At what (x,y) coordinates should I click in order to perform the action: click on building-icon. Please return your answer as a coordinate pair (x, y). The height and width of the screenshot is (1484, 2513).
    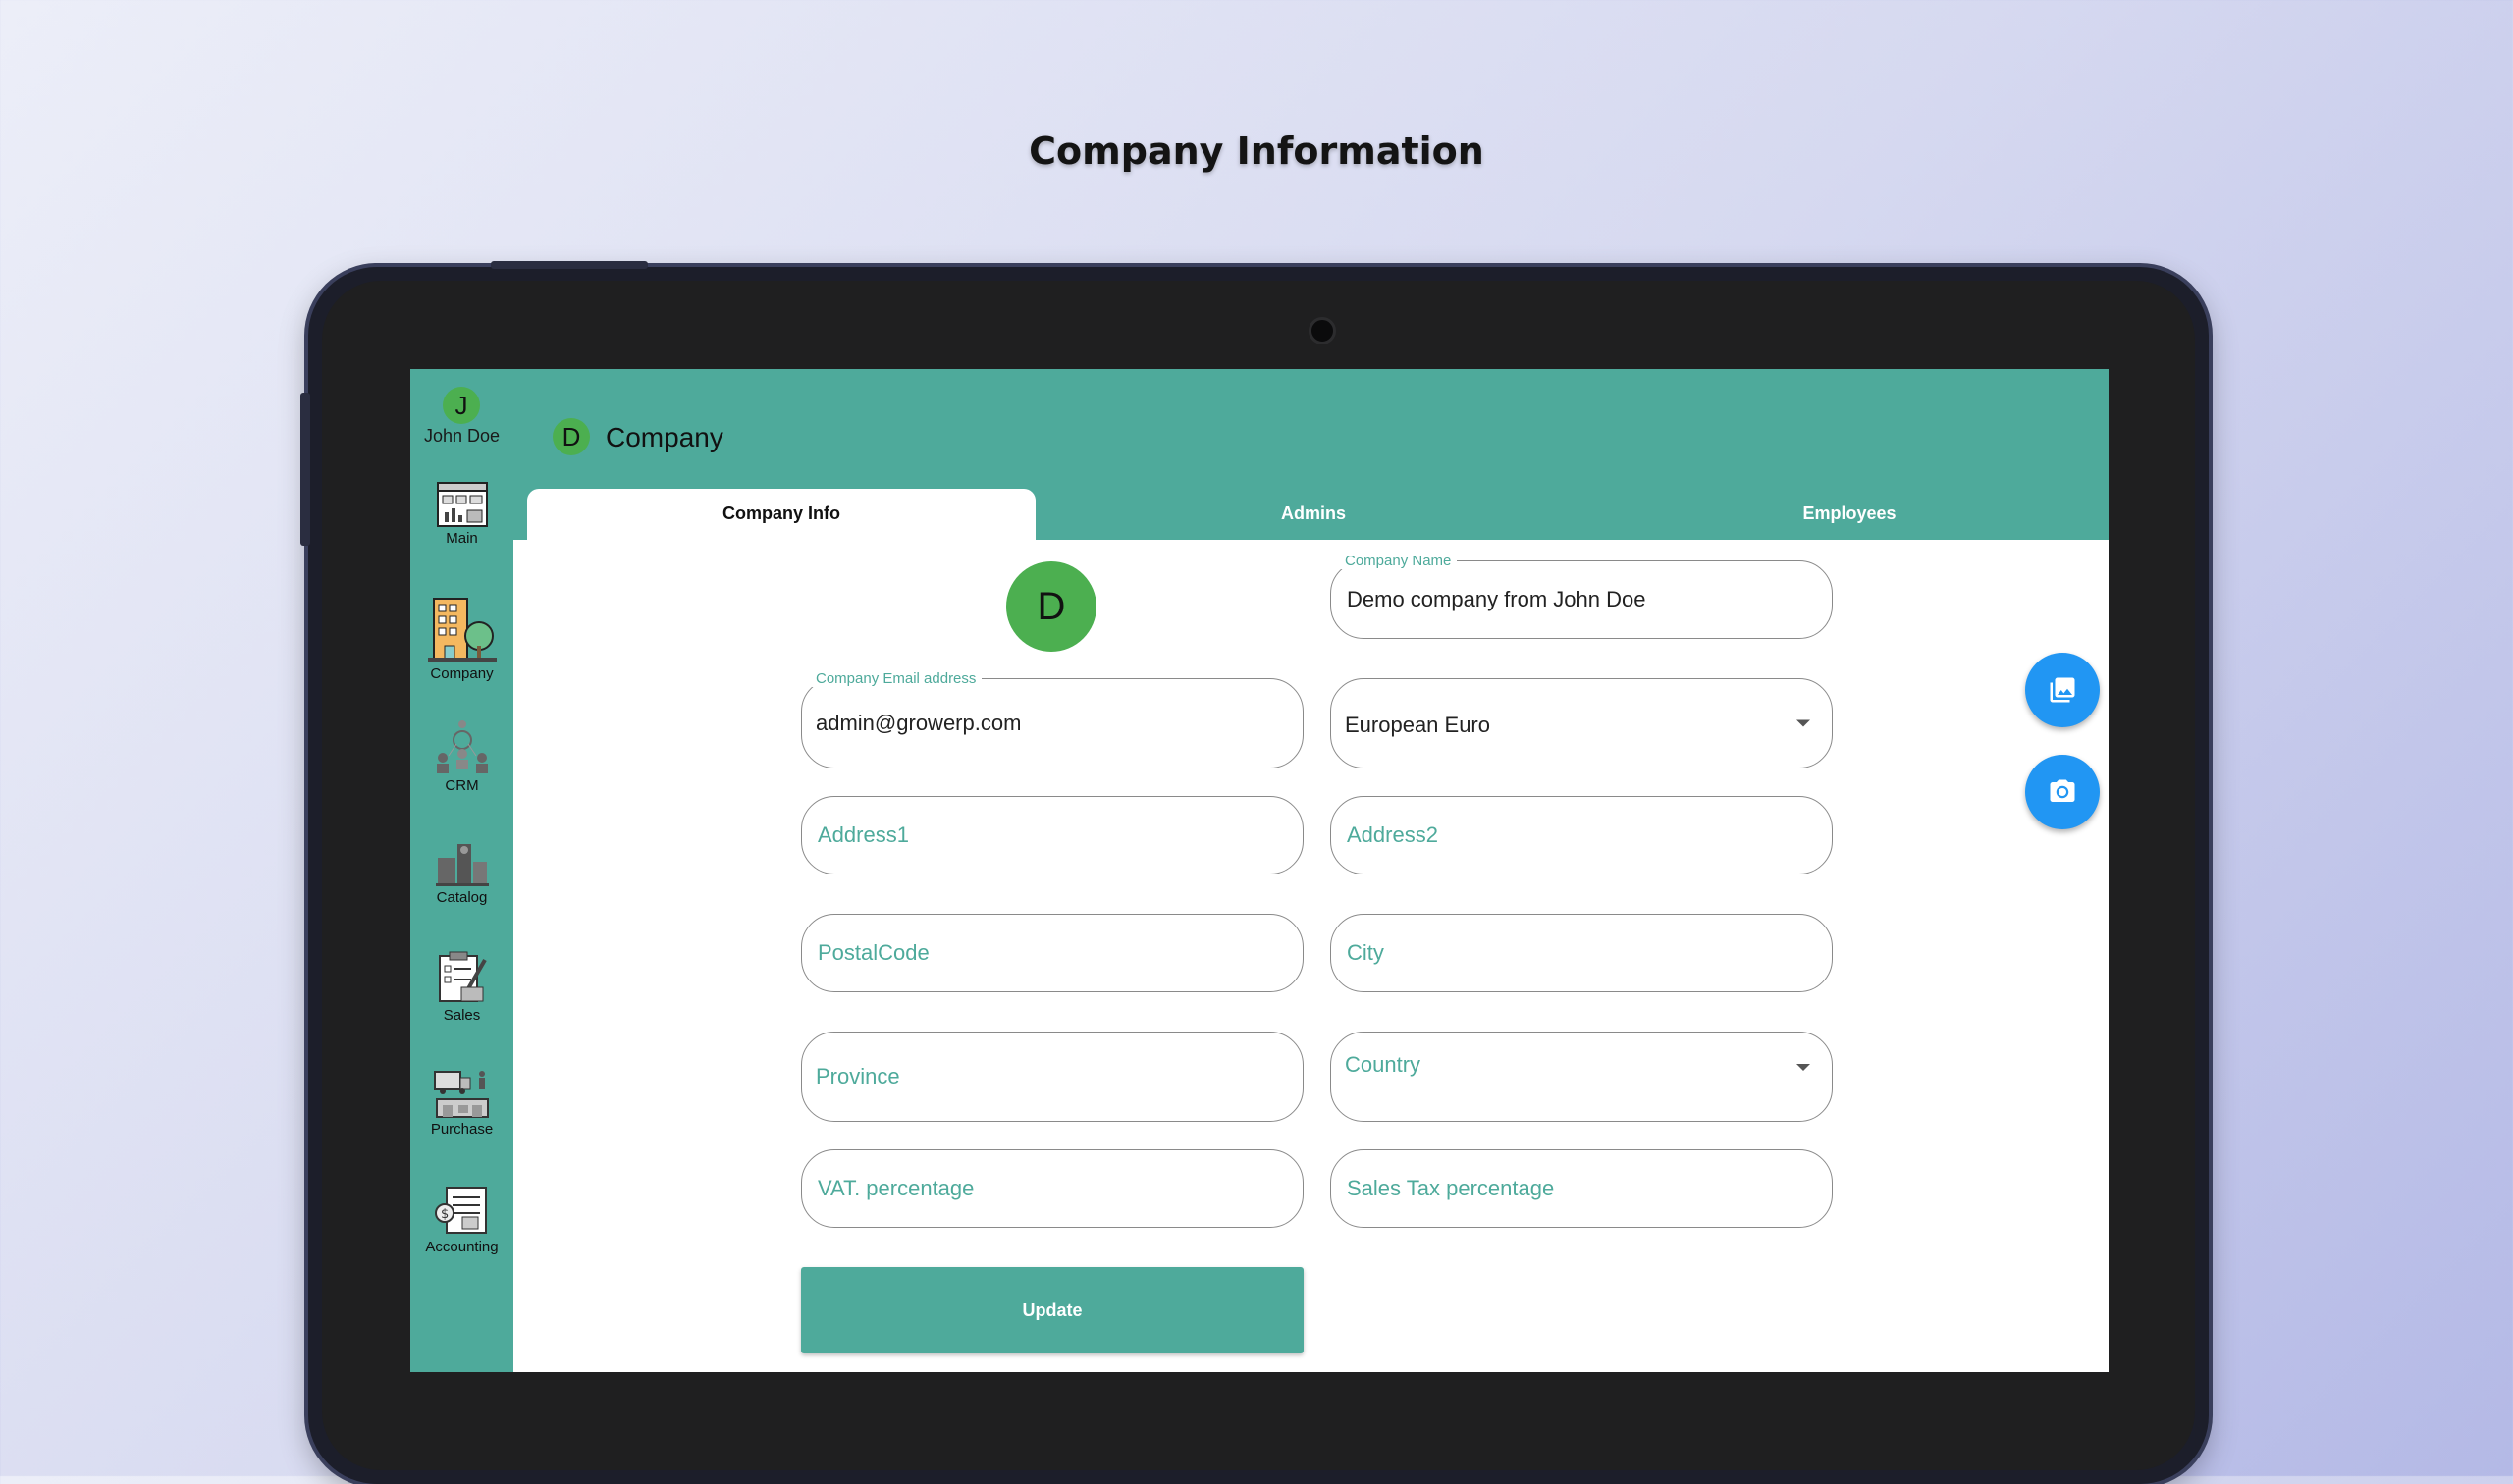
    Looking at the image, I should click on (462, 630).